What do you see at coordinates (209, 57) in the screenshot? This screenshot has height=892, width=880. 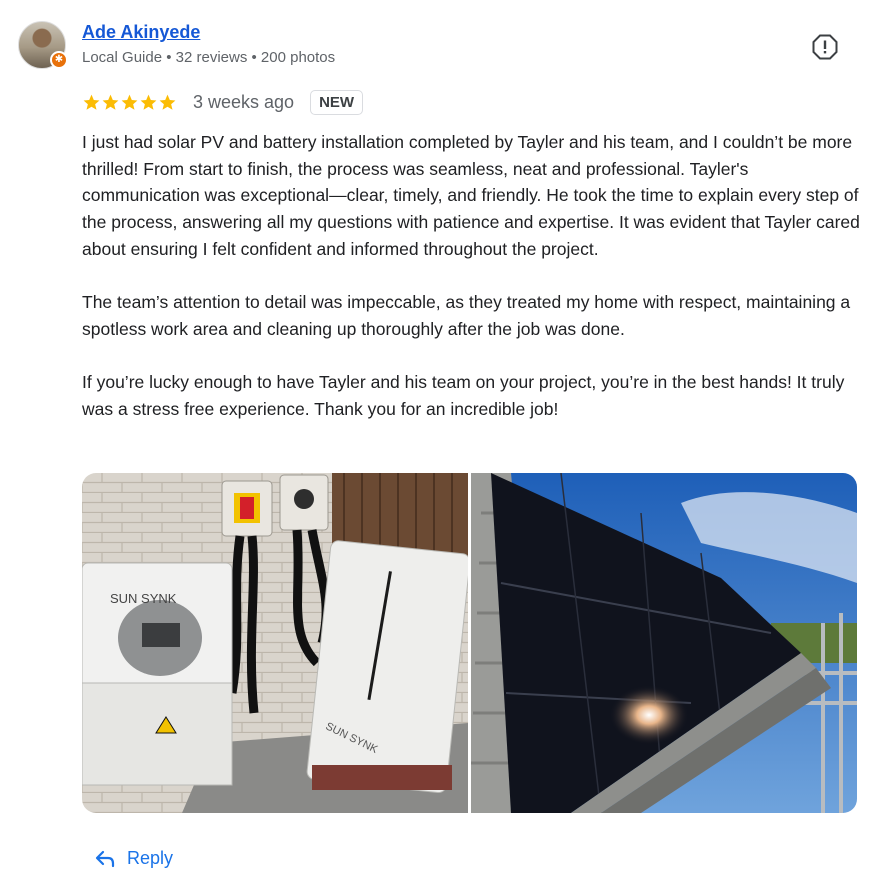 I see `author-meta: Local Guide • 32 reviews • 200 photos` at bounding box center [209, 57].